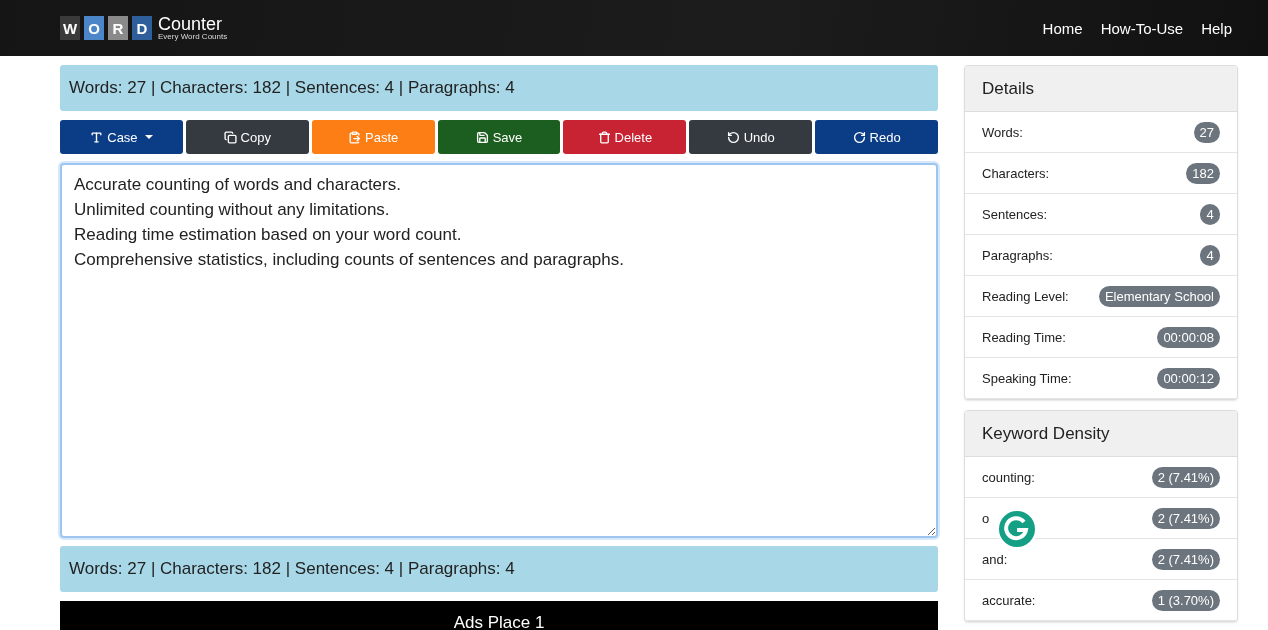  I want to click on detail-value: 27, so click(1206, 132).